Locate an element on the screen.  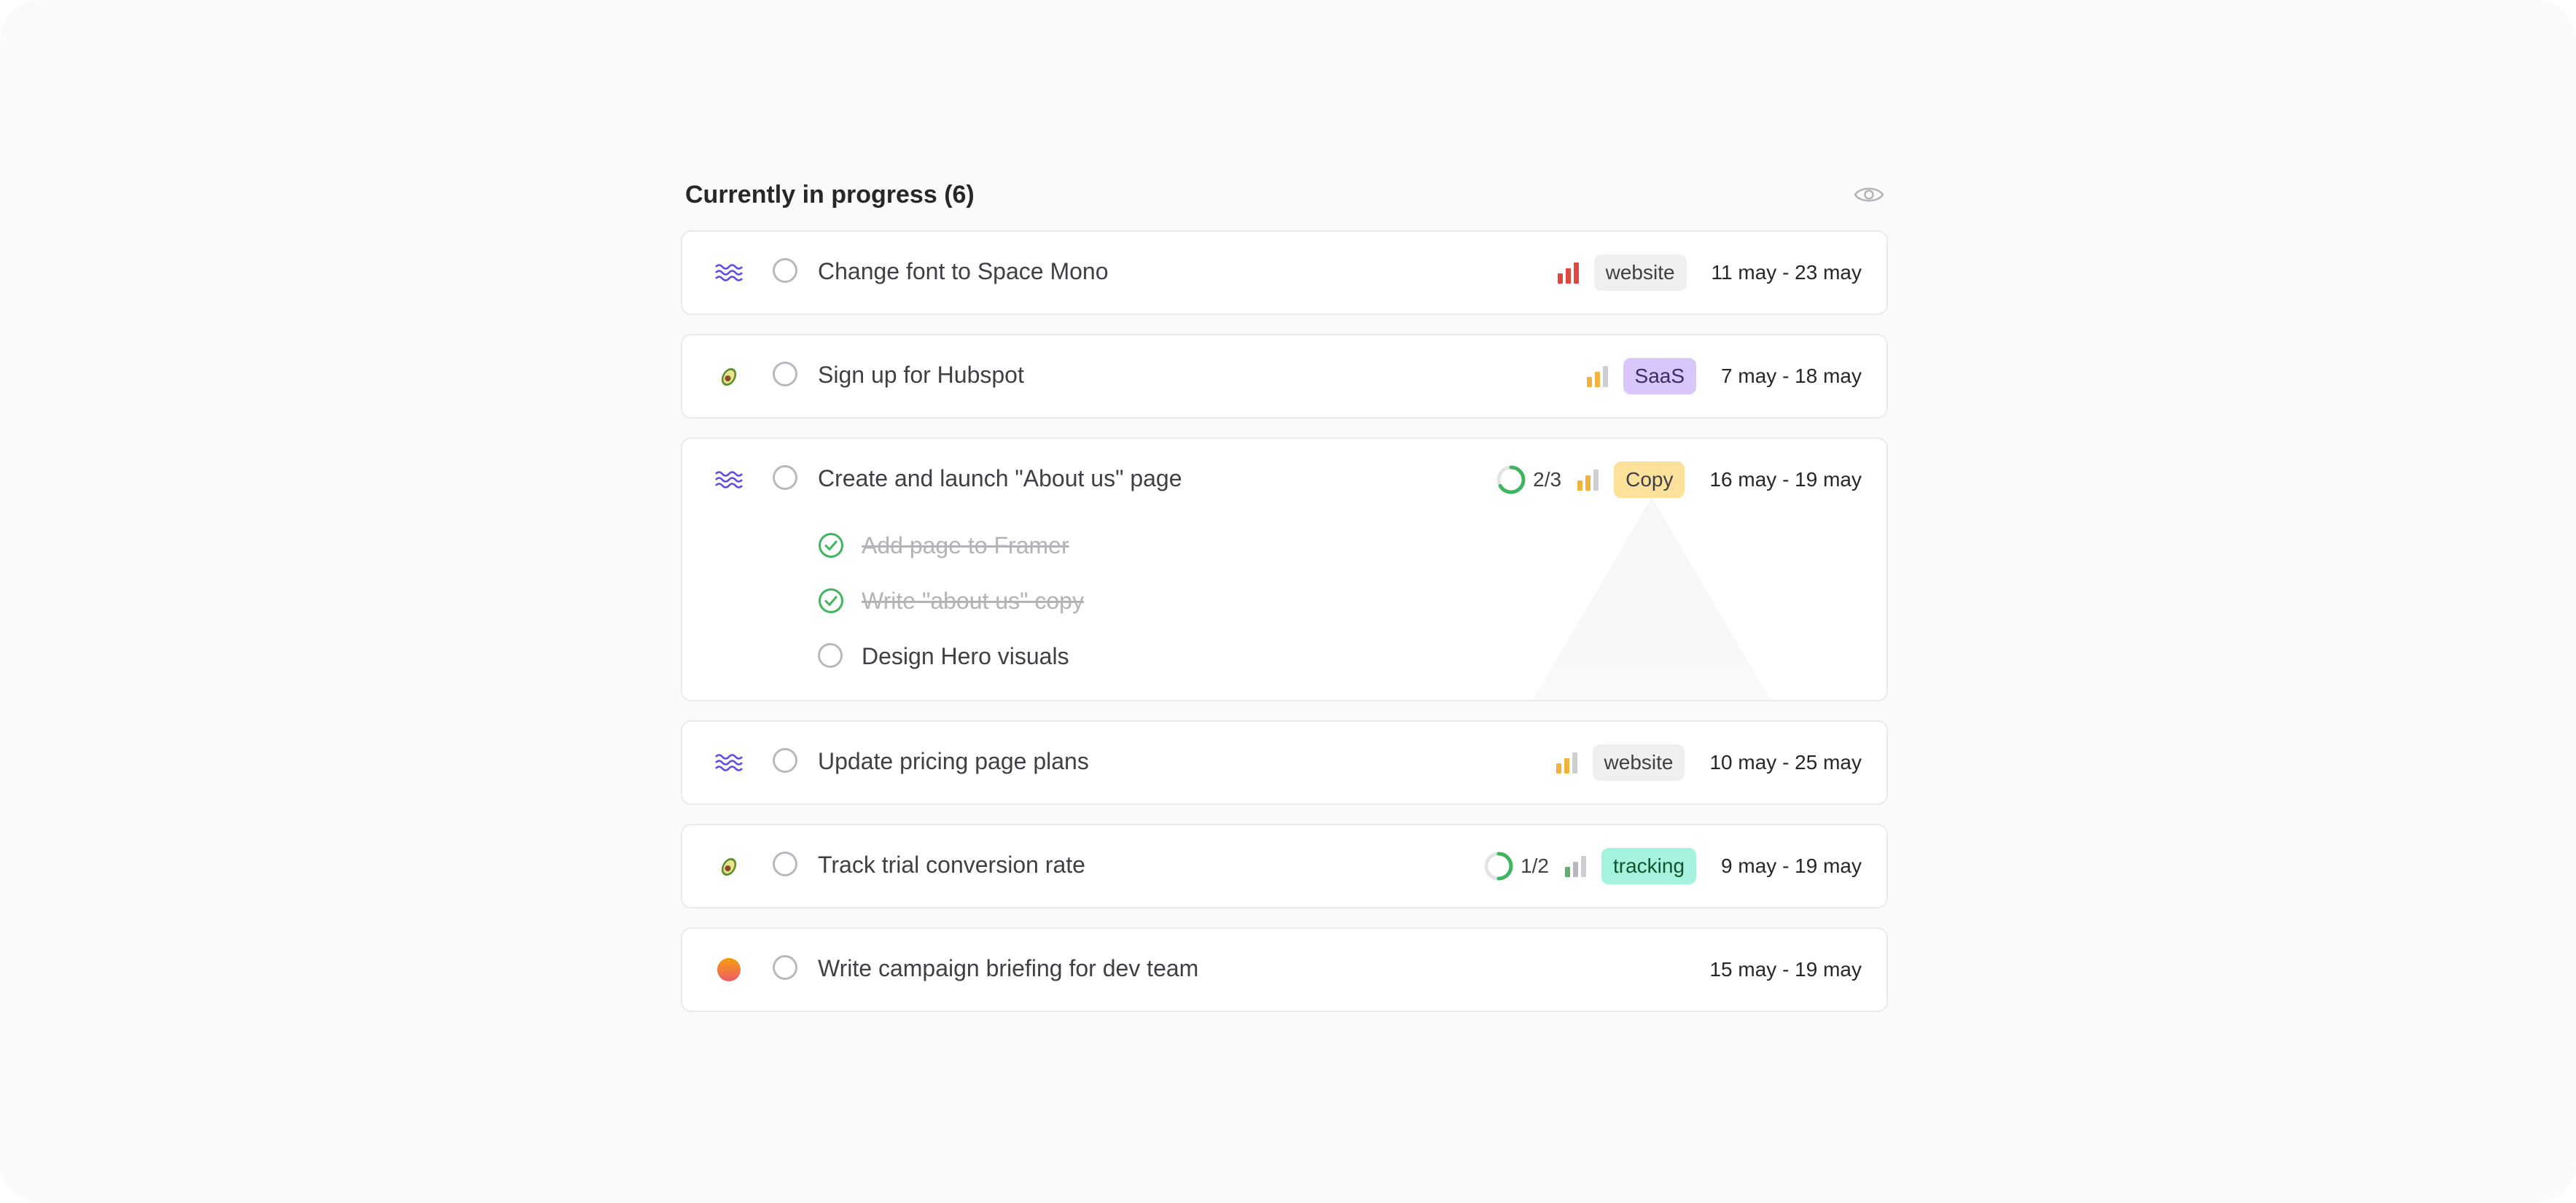
priority-high-icon is located at coordinates (1568, 272).